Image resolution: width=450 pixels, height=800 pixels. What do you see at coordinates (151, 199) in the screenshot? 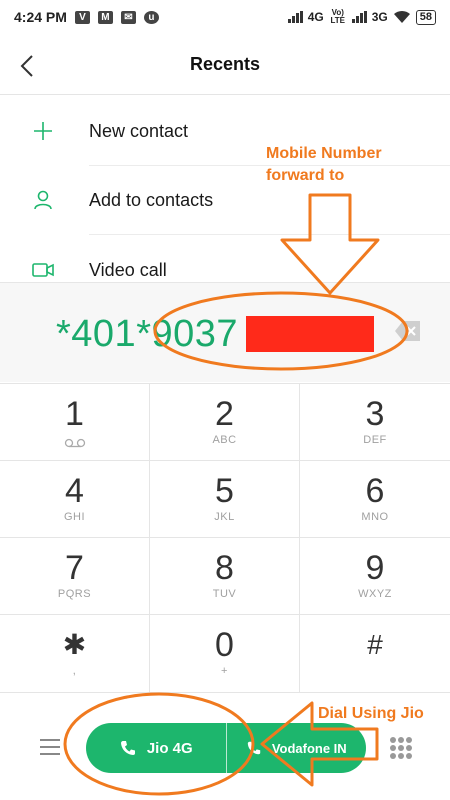
I see `menu-label-add-to-contacts: Add to contacts` at bounding box center [151, 199].